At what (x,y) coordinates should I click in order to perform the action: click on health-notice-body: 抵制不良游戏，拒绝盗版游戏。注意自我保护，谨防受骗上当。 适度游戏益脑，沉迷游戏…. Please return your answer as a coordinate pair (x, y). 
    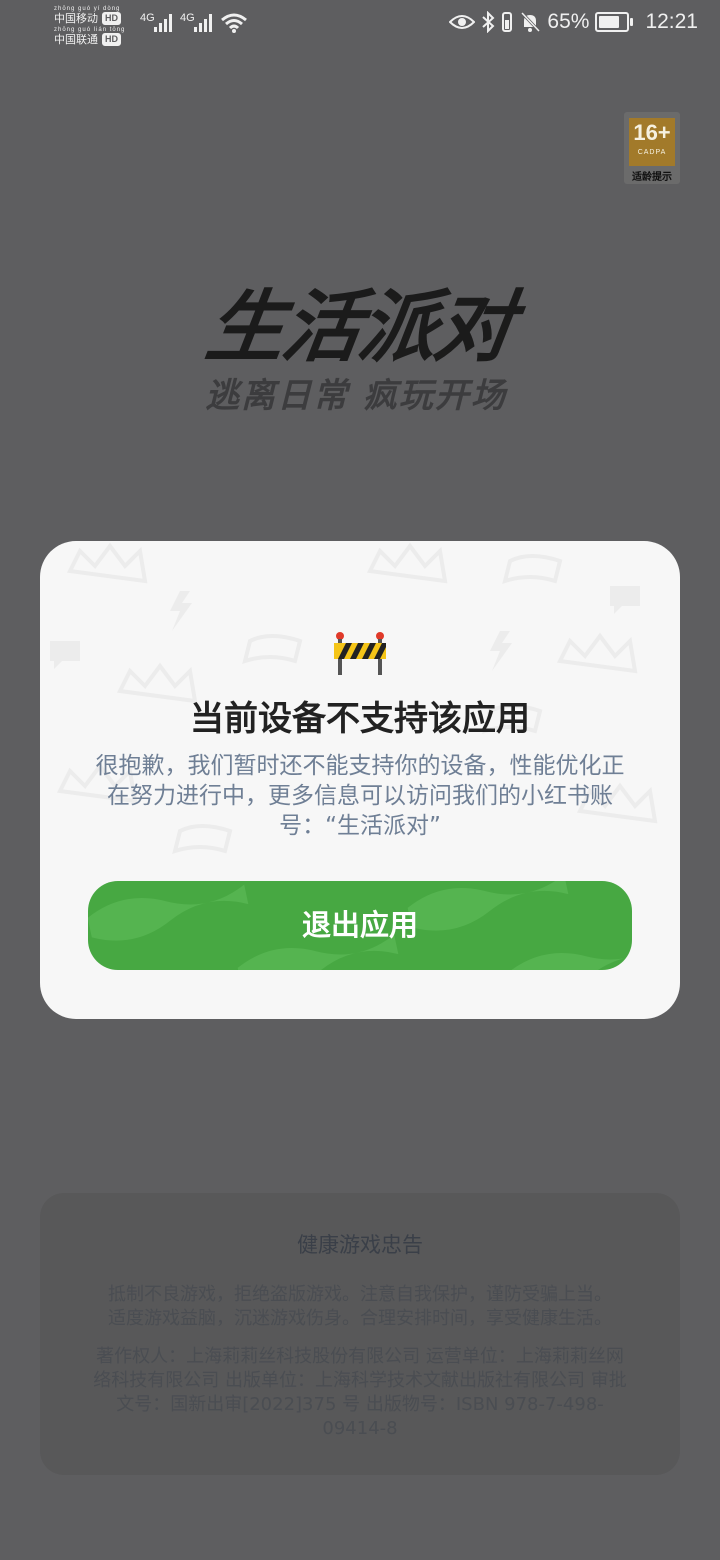
    Looking at the image, I should click on (360, 1307).